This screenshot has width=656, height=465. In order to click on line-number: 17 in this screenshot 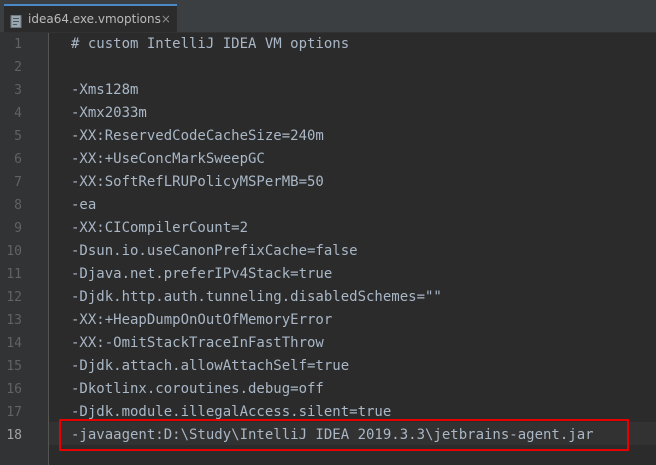, I will do `click(14, 412)`.